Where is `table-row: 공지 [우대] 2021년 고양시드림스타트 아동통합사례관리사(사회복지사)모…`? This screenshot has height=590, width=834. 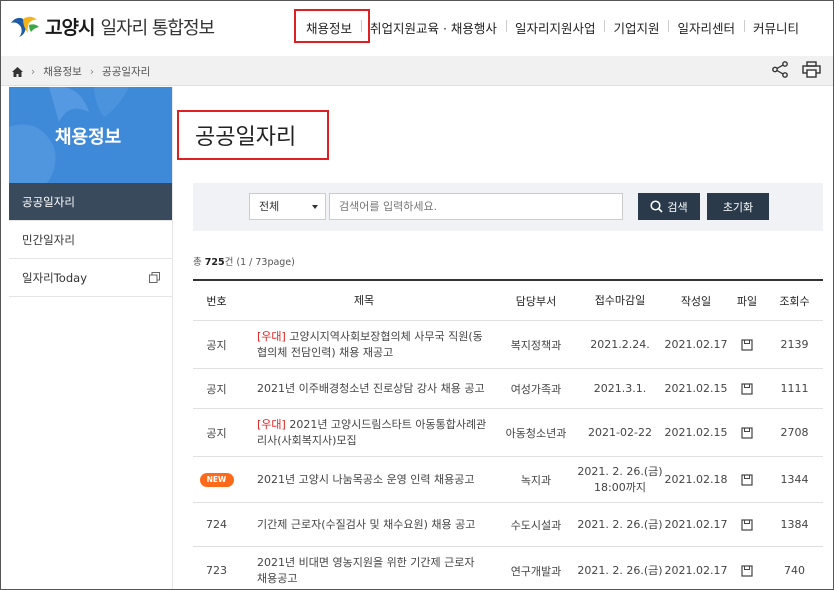 table-row: 공지 [우대] 2021년 고양시드림스타트 아동통합사례관리사(사회복지사)모… is located at coordinates (508, 433).